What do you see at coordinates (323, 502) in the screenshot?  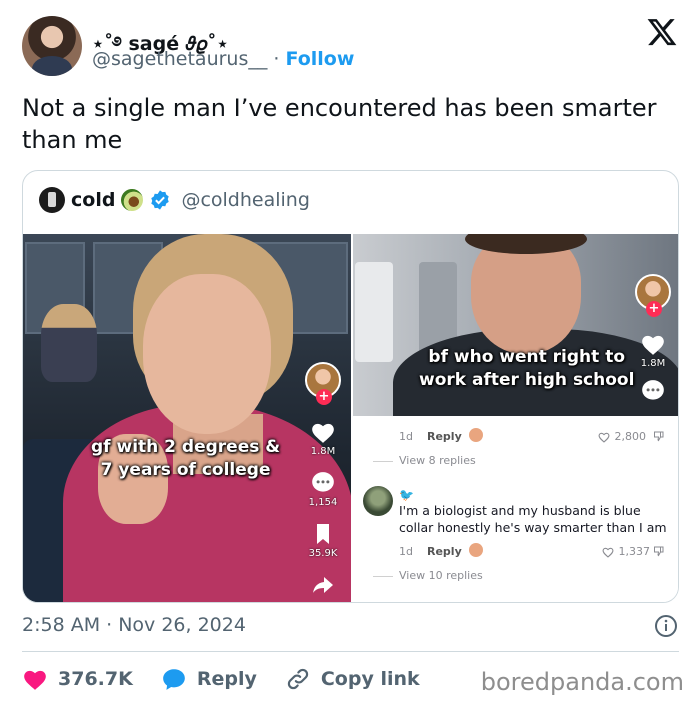 I see `left-comment-count: 1,154` at bounding box center [323, 502].